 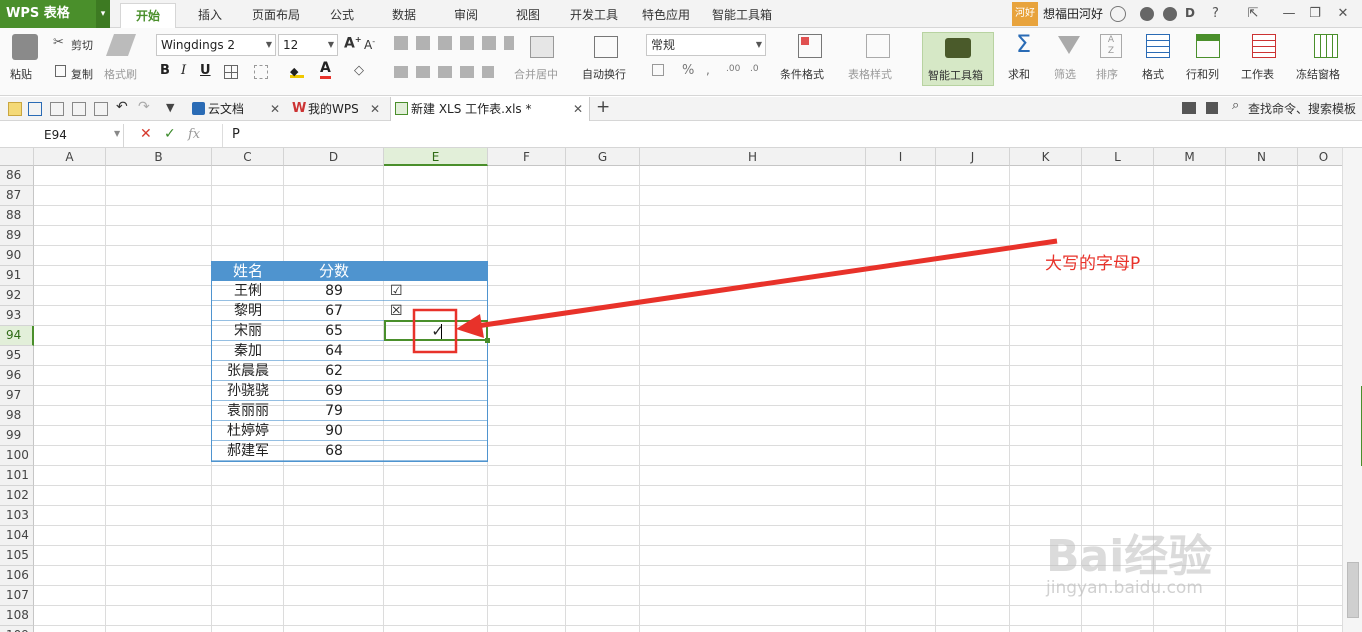 What do you see at coordinates (435, 331) in the screenshot?
I see `highlight-box` at bounding box center [435, 331].